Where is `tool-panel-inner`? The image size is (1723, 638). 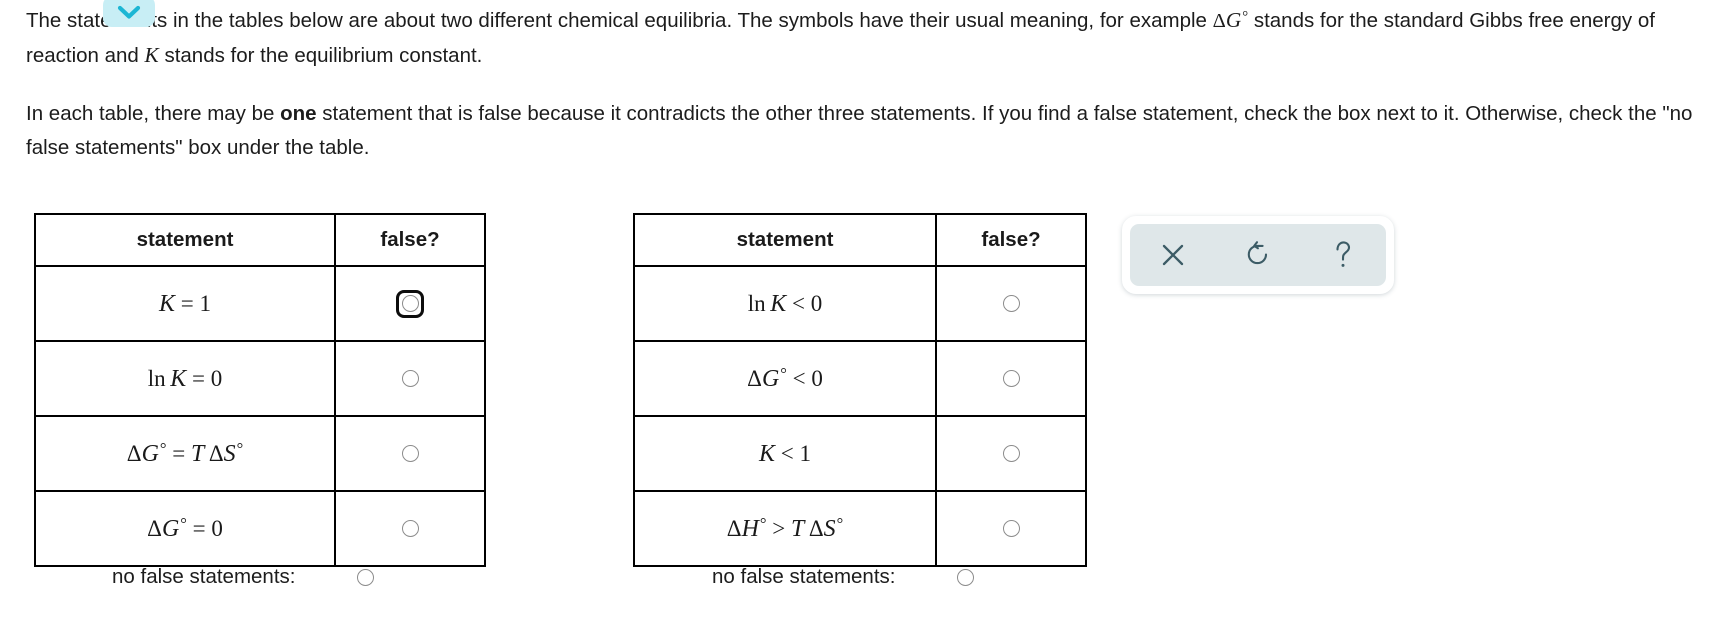
tool-panel-inner is located at coordinates (1258, 255).